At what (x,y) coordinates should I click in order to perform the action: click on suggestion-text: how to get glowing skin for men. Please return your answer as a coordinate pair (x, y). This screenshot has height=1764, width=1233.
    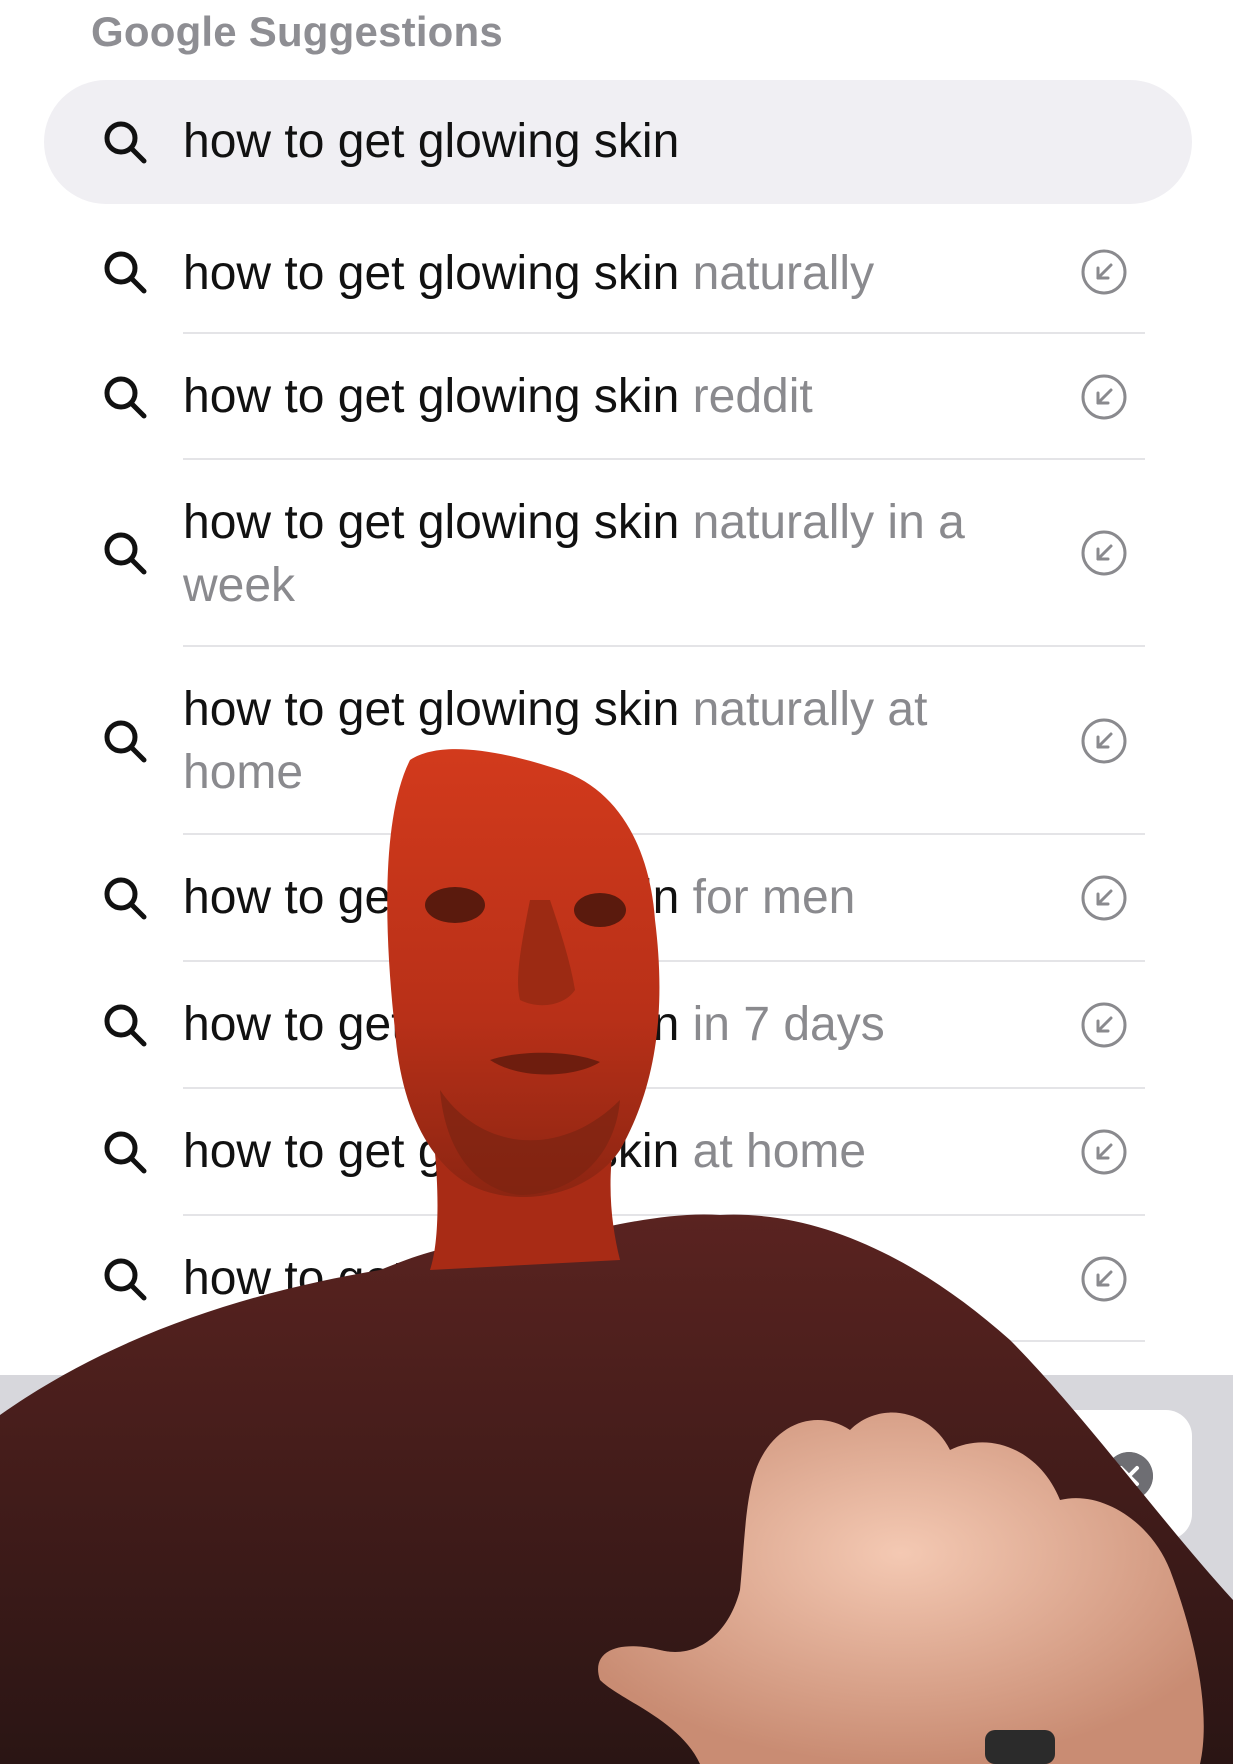
    Looking at the image, I should click on (598, 897).